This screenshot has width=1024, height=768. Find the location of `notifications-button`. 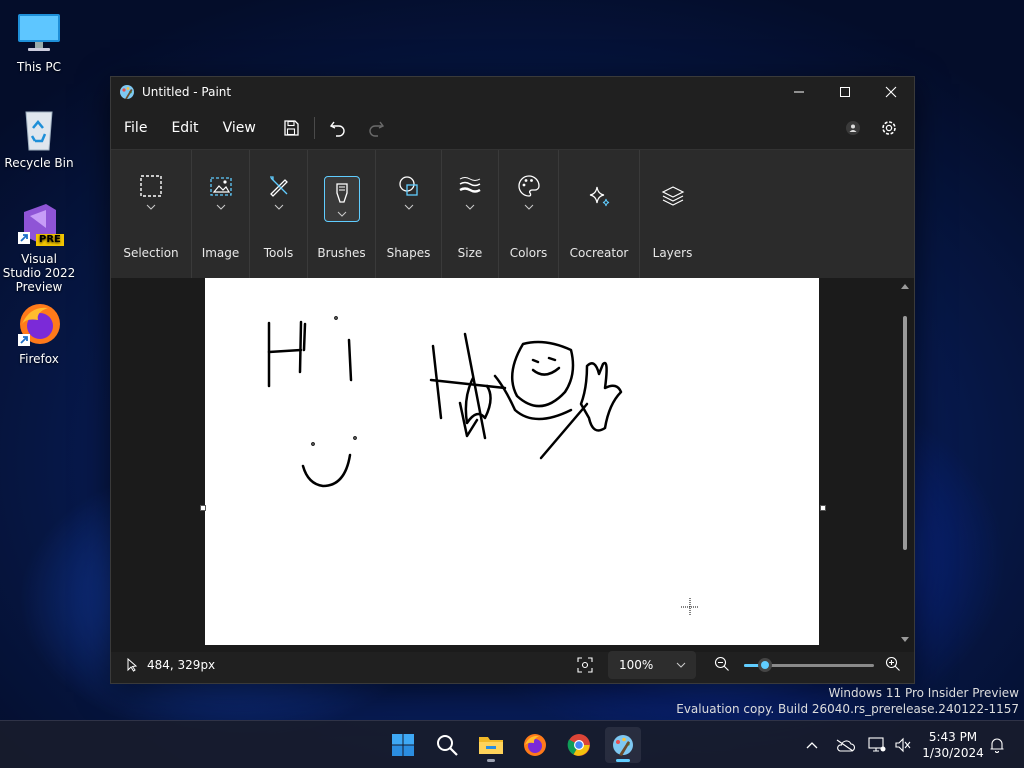

notifications-button is located at coordinates (997, 744).